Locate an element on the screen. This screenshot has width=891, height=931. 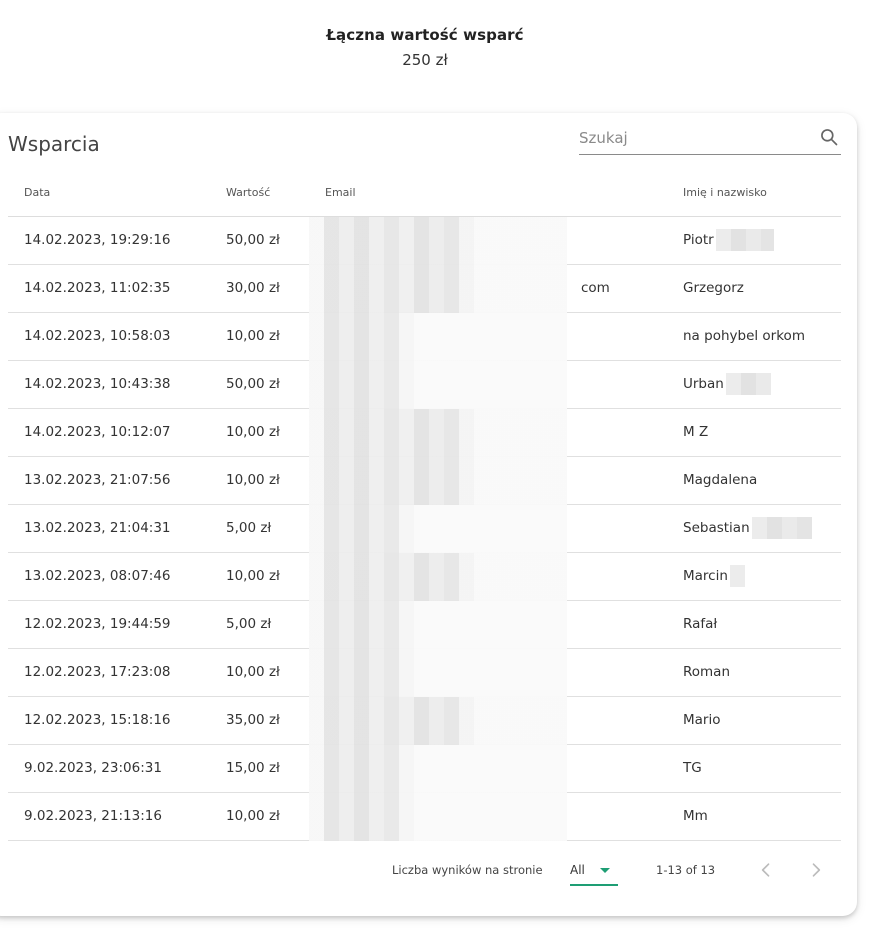
cell-date: 12.02.2023, 15:18:16 is located at coordinates (109, 720).